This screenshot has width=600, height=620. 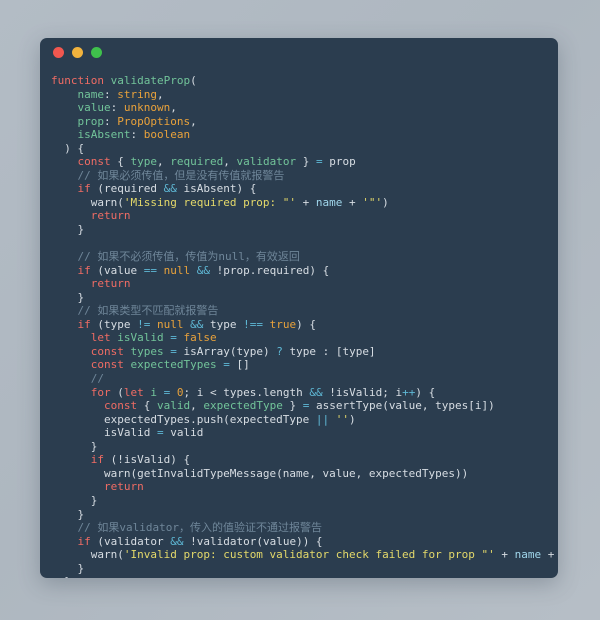 What do you see at coordinates (409, 392) in the screenshot?
I see `code-token: ++` at bounding box center [409, 392].